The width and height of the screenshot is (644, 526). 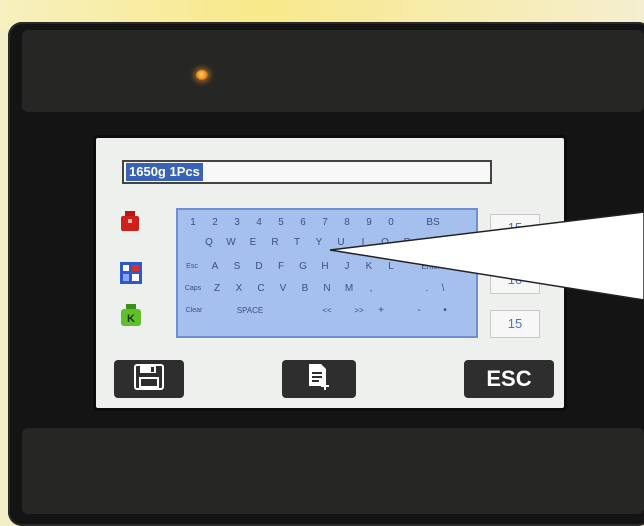 I want to click on value-box-3: 15, so click(x=515, y=324).